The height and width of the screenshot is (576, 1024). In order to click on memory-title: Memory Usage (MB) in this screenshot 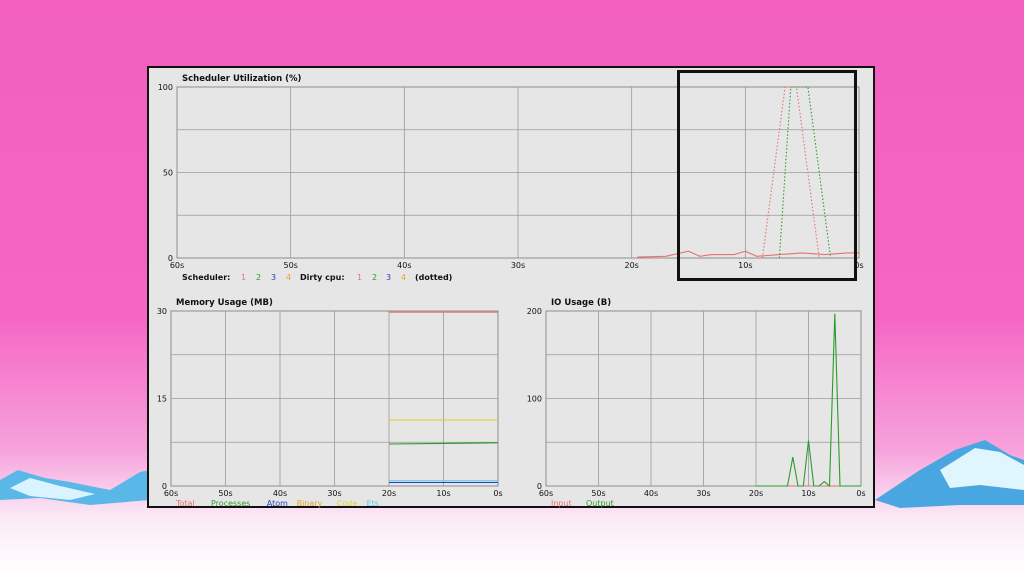, I will do `click(224, 303)`.